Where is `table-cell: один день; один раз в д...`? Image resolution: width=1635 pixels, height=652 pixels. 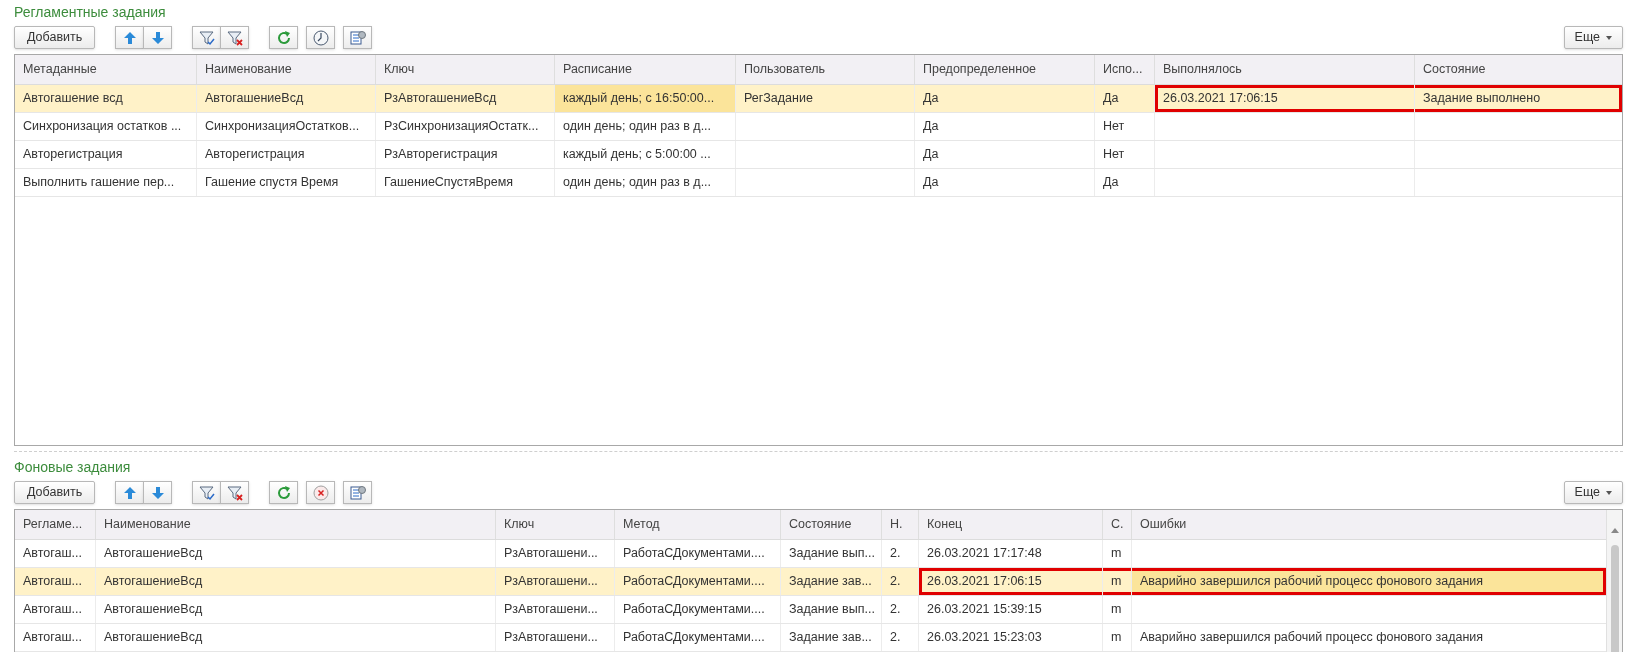 table-cell: один день; один раз в д... is located at coordinates (644, 182).